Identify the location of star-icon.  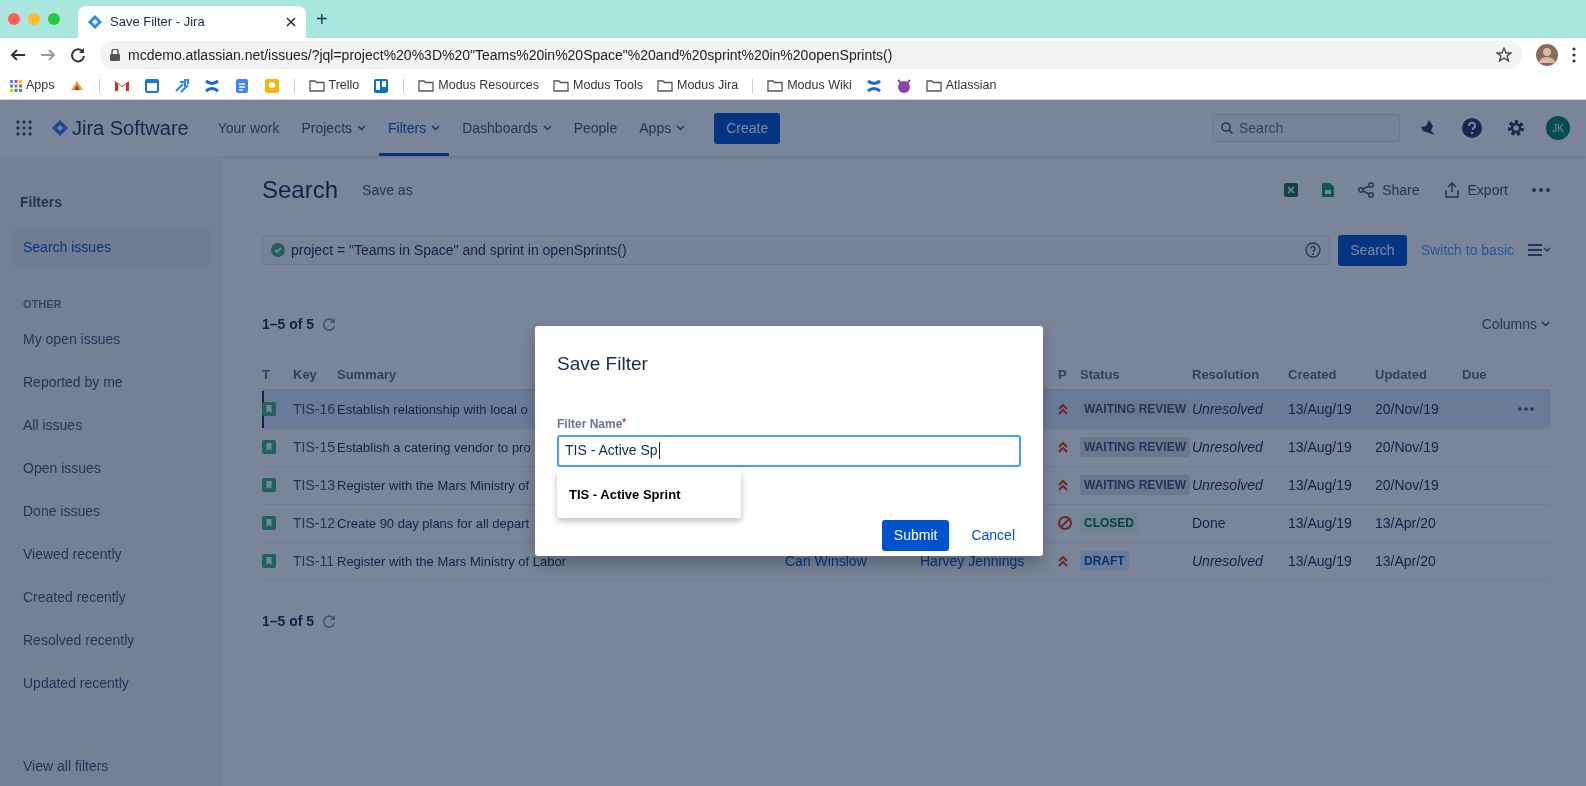
(1504, 55).